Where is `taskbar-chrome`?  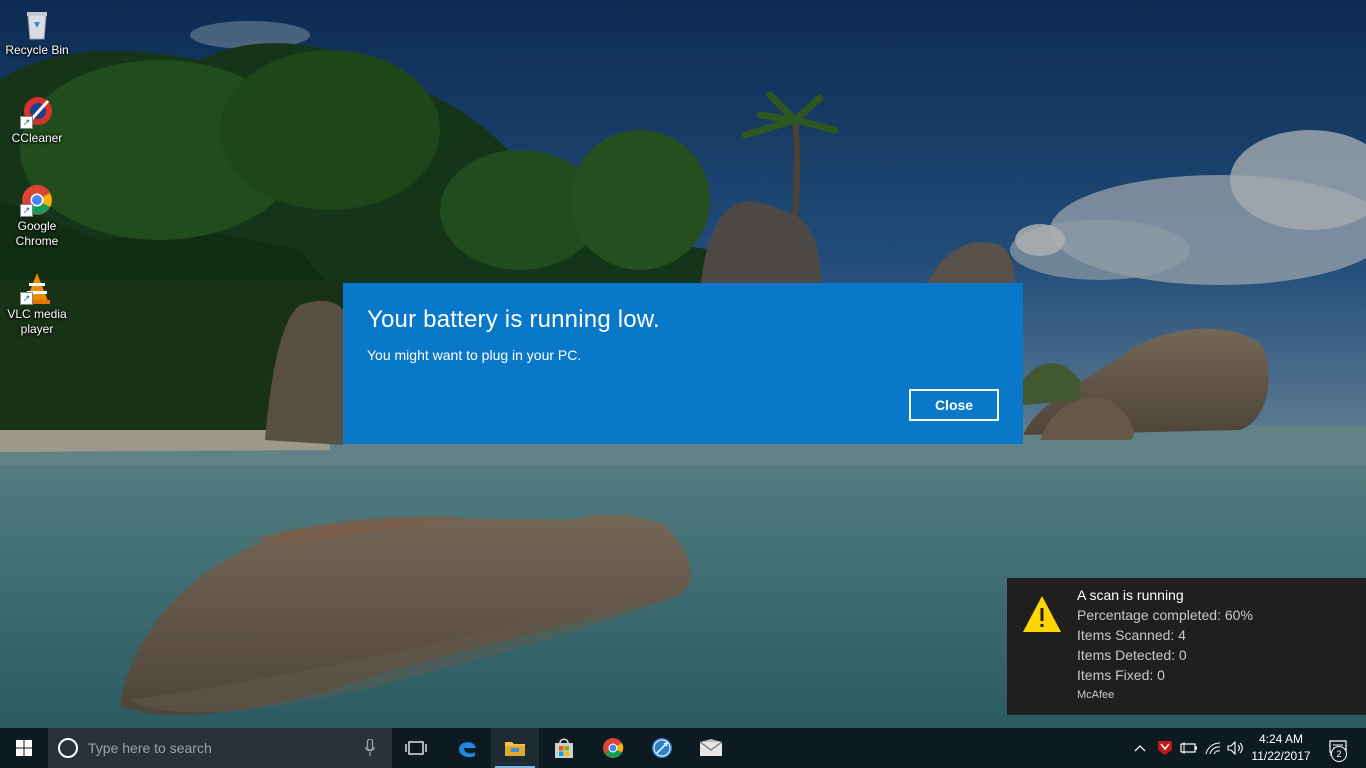 taskbar-chrome is located at coordinates (613, 748).